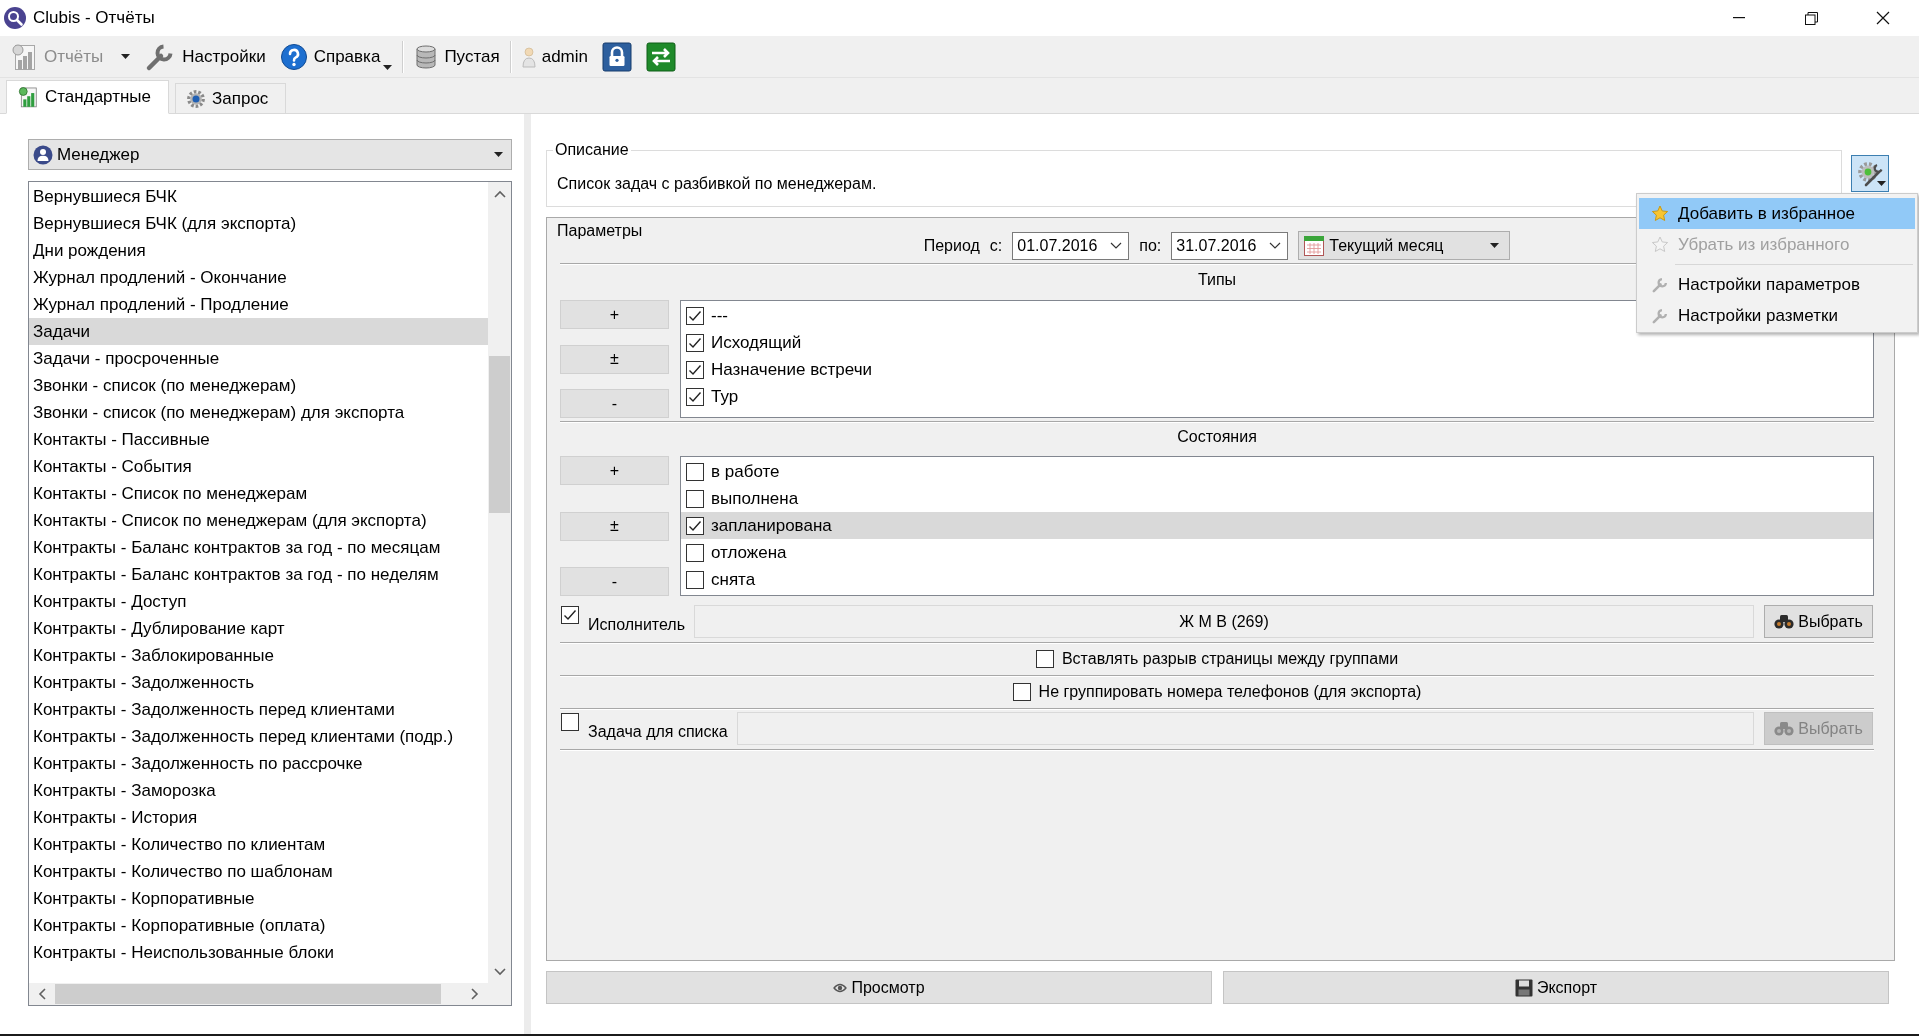  What do you see at coordinates (658, 732) in the screenshot?
I see `field-label: Задача для списка` at bounding box center [658, 732].